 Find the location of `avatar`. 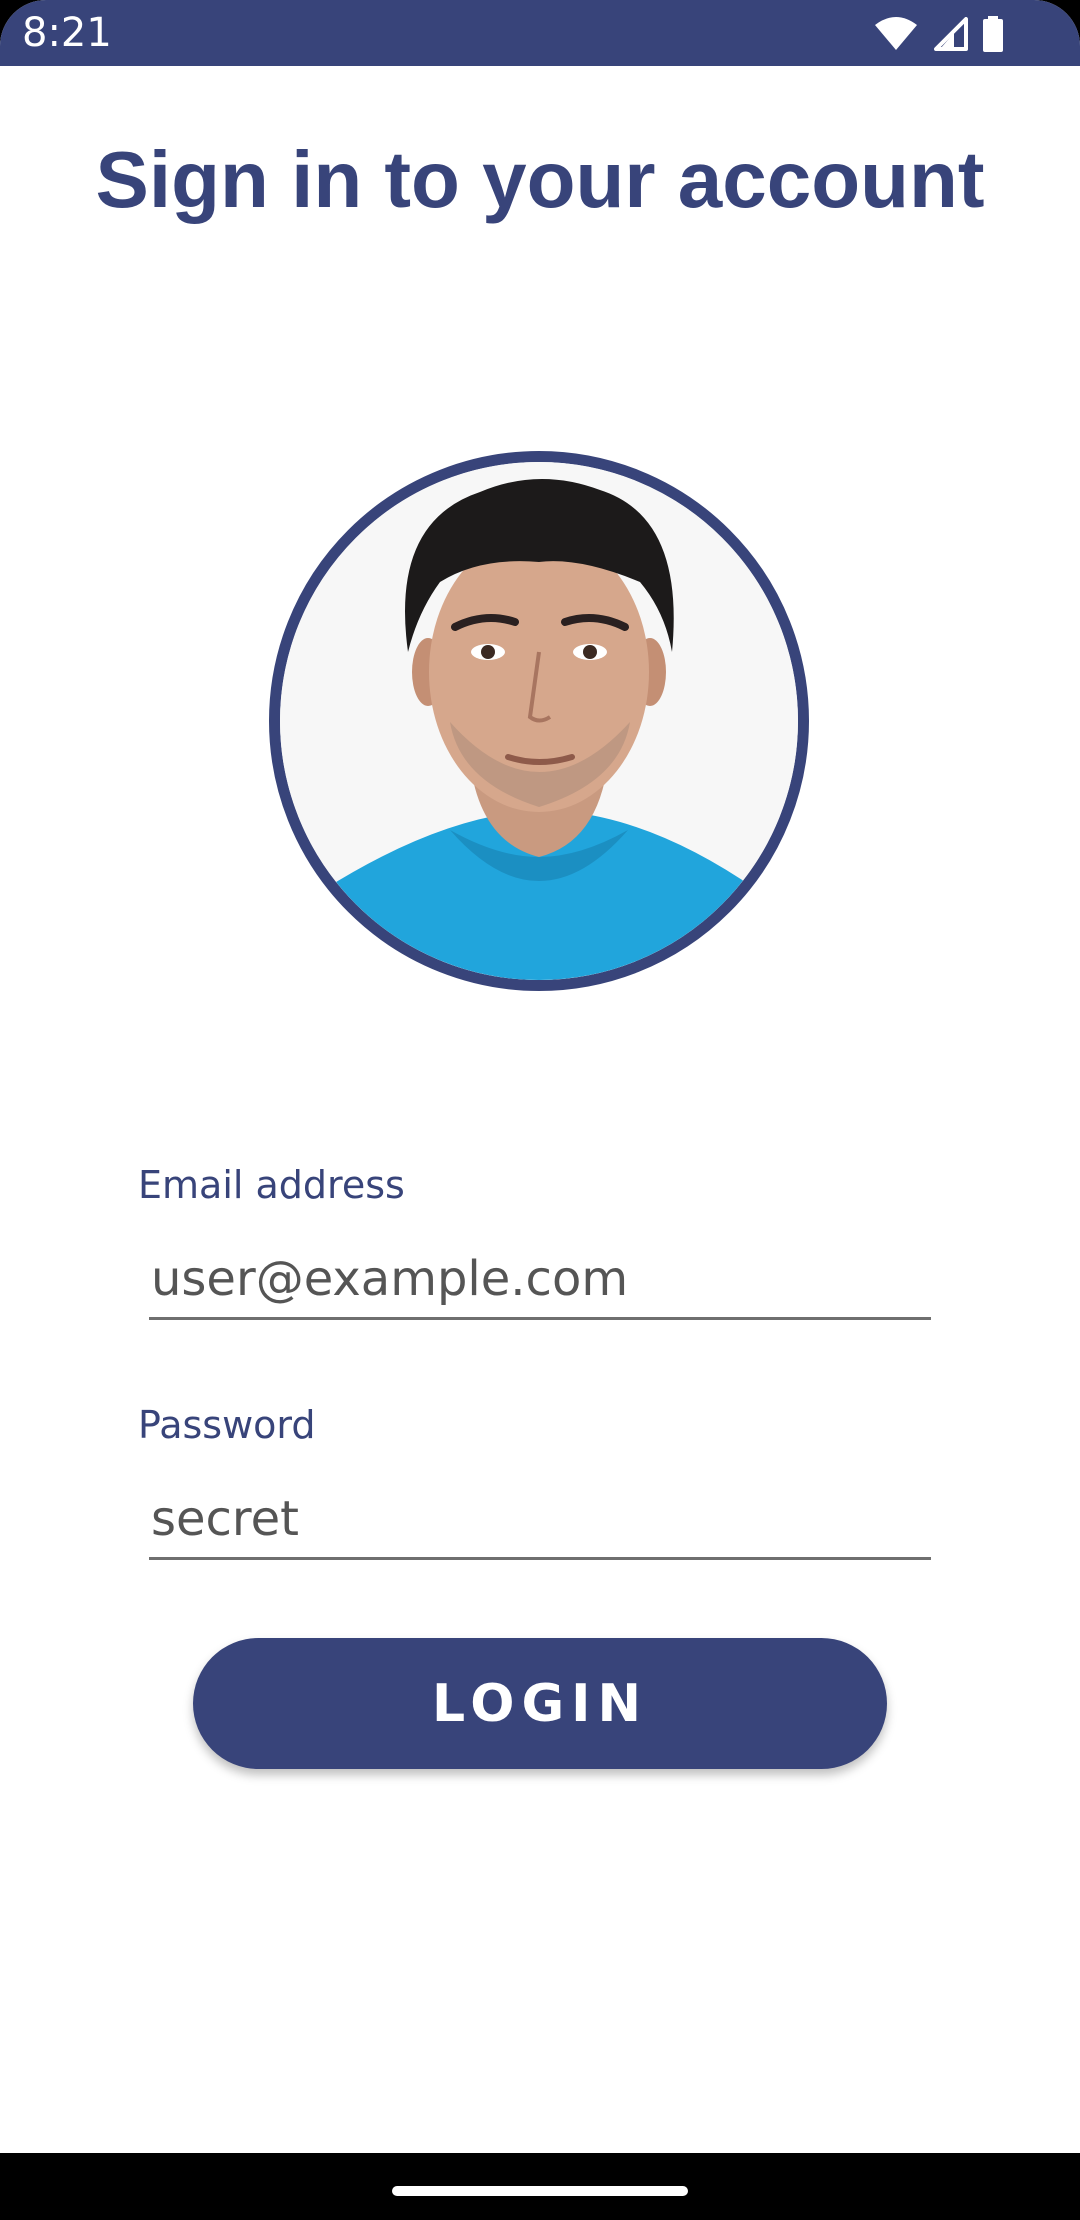

avatar is located at coordinates (539, 721).